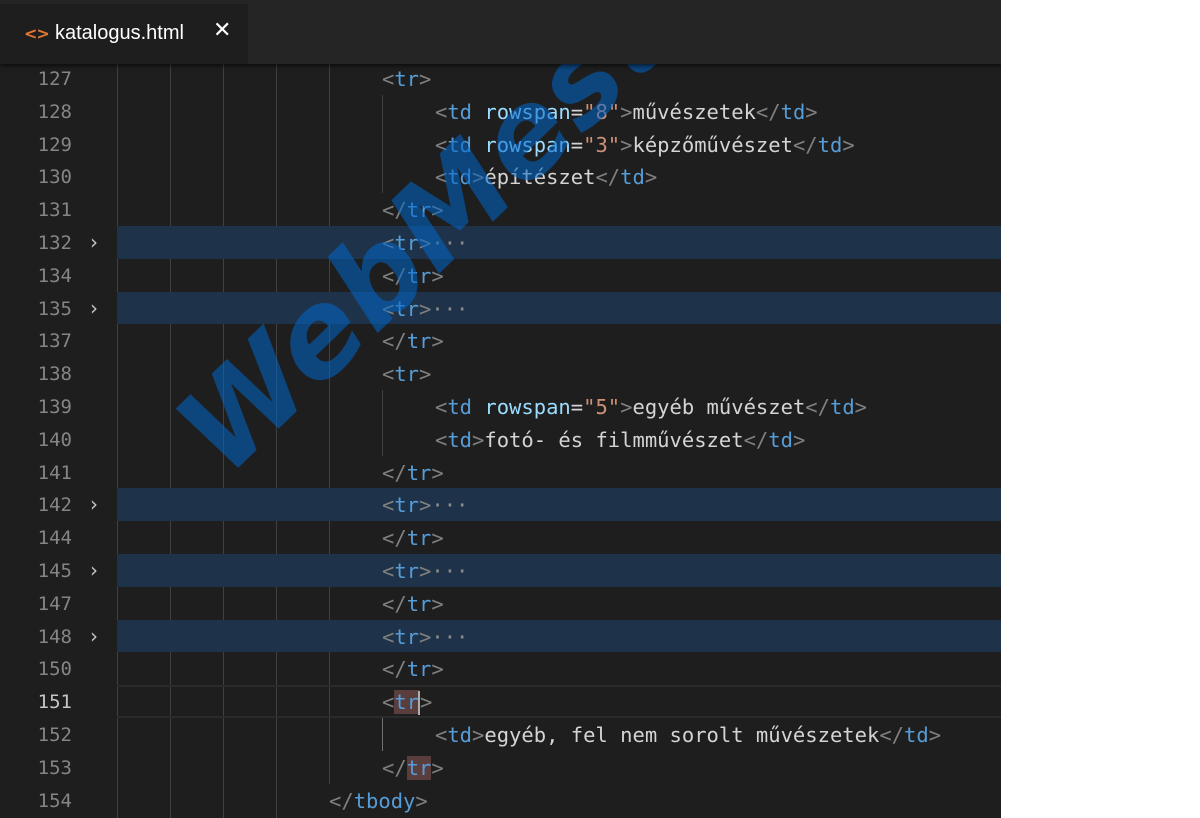  Describe the element at coordinates (500, 340) in the screenshot. I see `code-line: 137 </tr>` at that location.